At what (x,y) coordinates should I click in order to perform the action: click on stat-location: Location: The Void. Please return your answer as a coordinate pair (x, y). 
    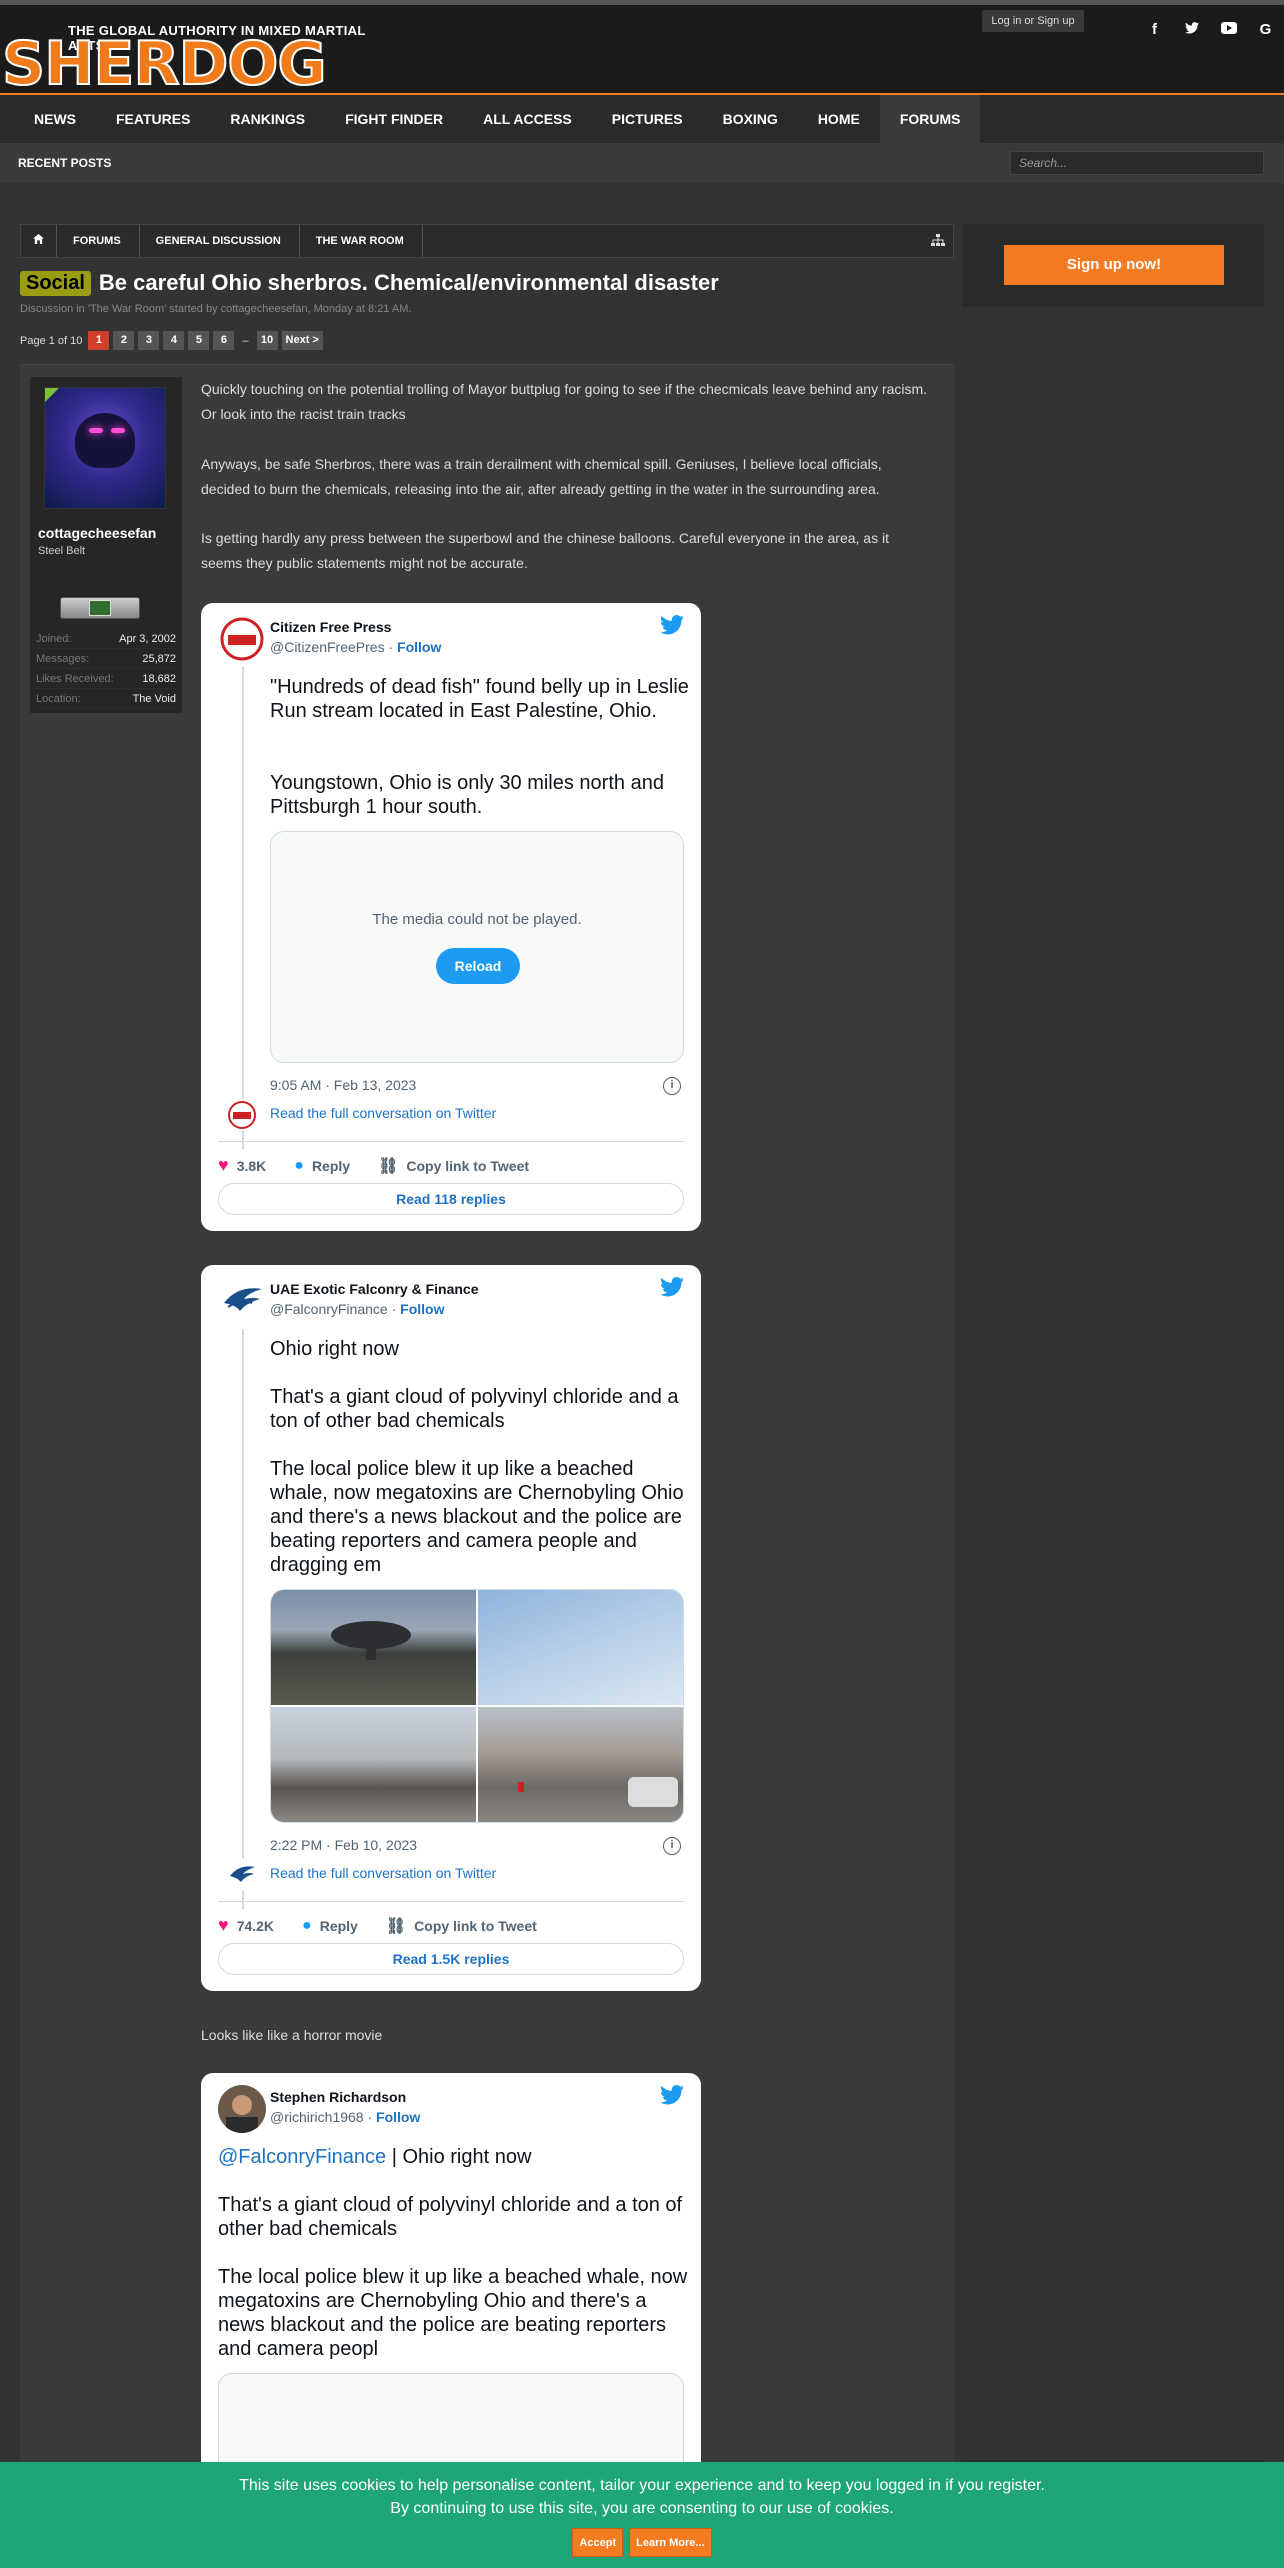
    Looking at the image, I should click on (106, 699).